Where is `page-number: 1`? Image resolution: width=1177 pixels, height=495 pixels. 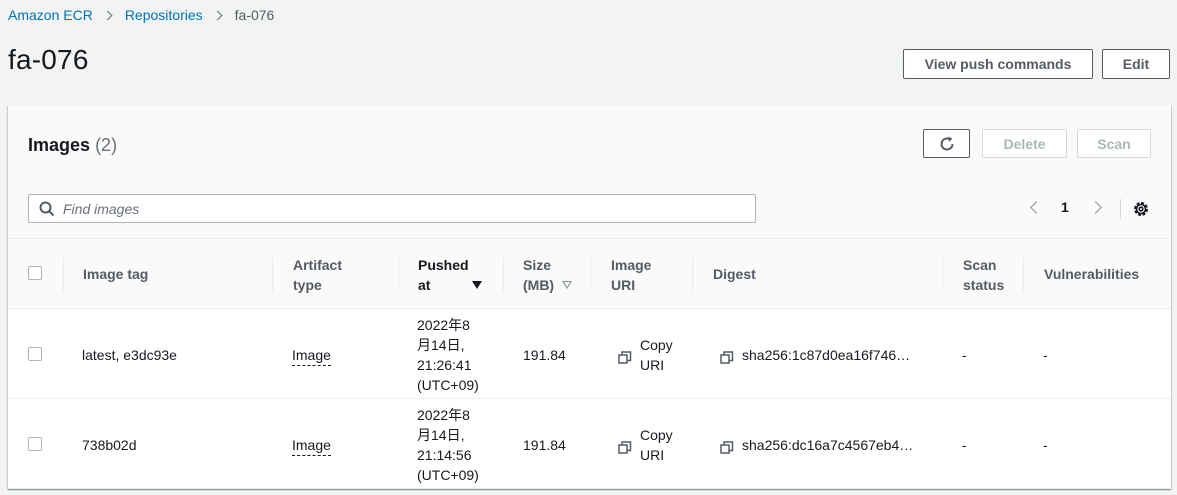
page-number: 1 is located at coordinates (1065, 207).